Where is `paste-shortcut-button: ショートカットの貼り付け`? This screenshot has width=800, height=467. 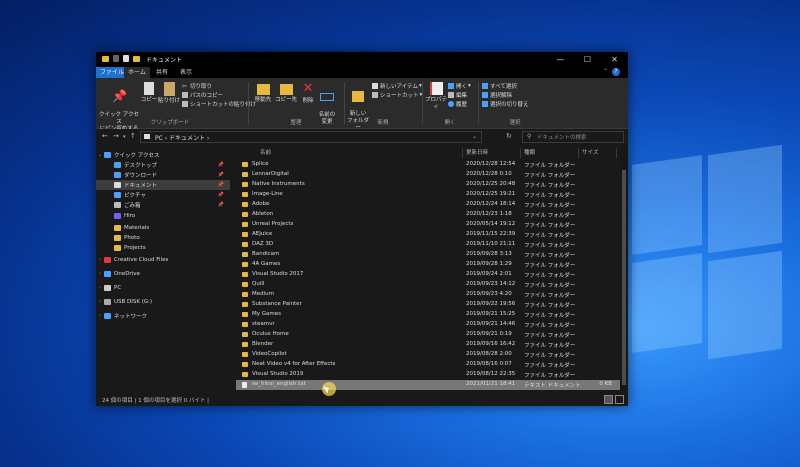
paste-shortcut-button: ショートカットの貼り付け is located at coordinates (219, 104).